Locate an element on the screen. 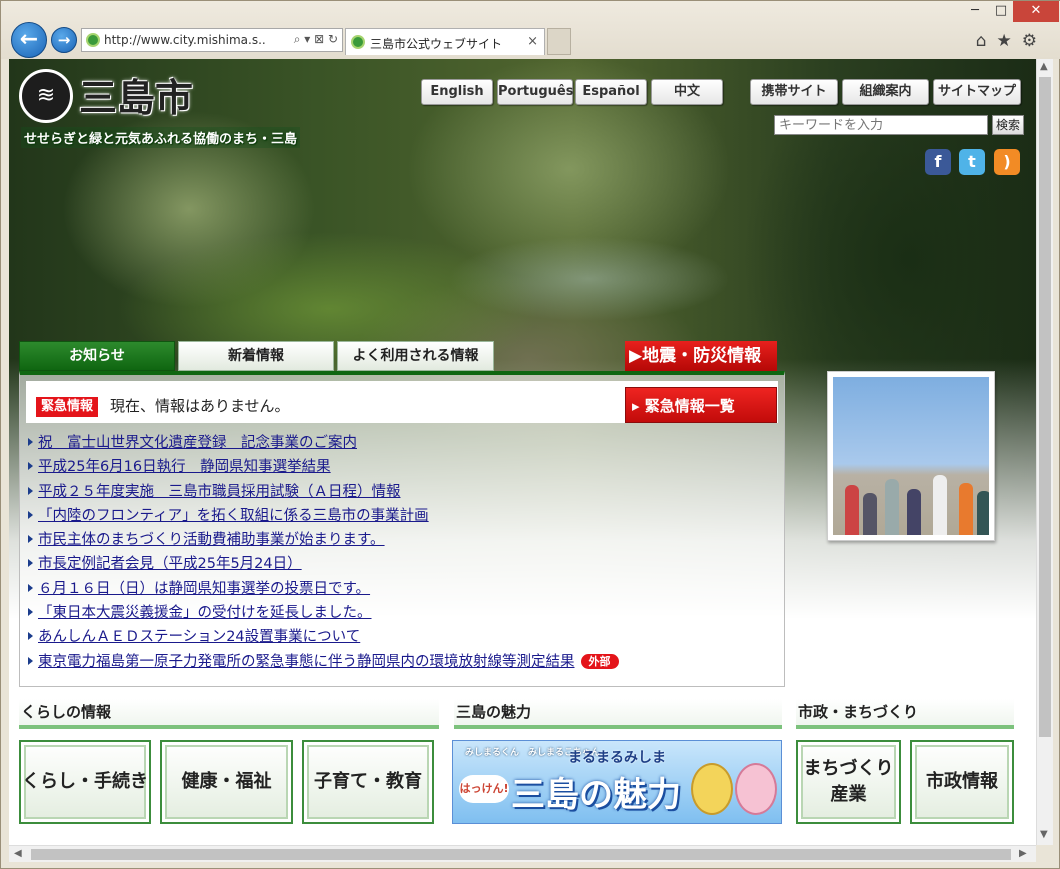 The image size is (1060, 869). browser-tab: 三島市公式ウェブサイト × is located at coordinates (445, 41).